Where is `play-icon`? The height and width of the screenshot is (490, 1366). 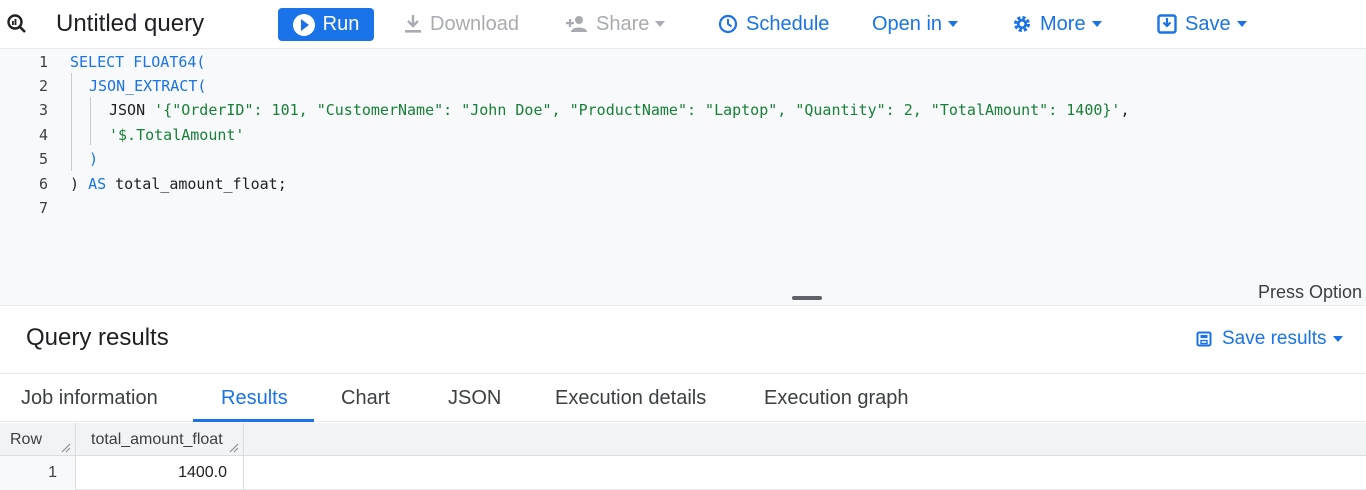
play-icon is located at coordinates (303, 24).